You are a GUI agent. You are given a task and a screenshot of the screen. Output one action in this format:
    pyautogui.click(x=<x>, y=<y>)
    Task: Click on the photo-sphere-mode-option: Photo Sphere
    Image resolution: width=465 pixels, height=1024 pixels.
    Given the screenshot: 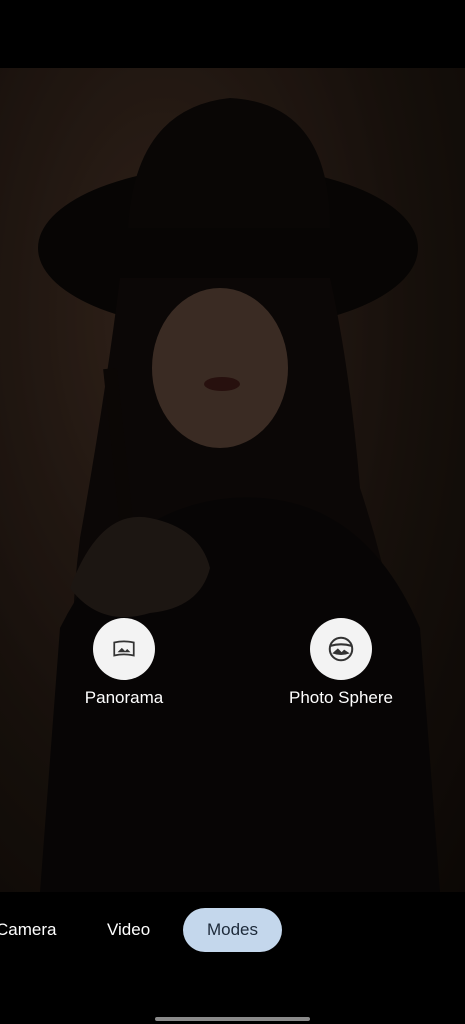 What is the action you would take?
    pyautogui.click(x=341, y=663)
    